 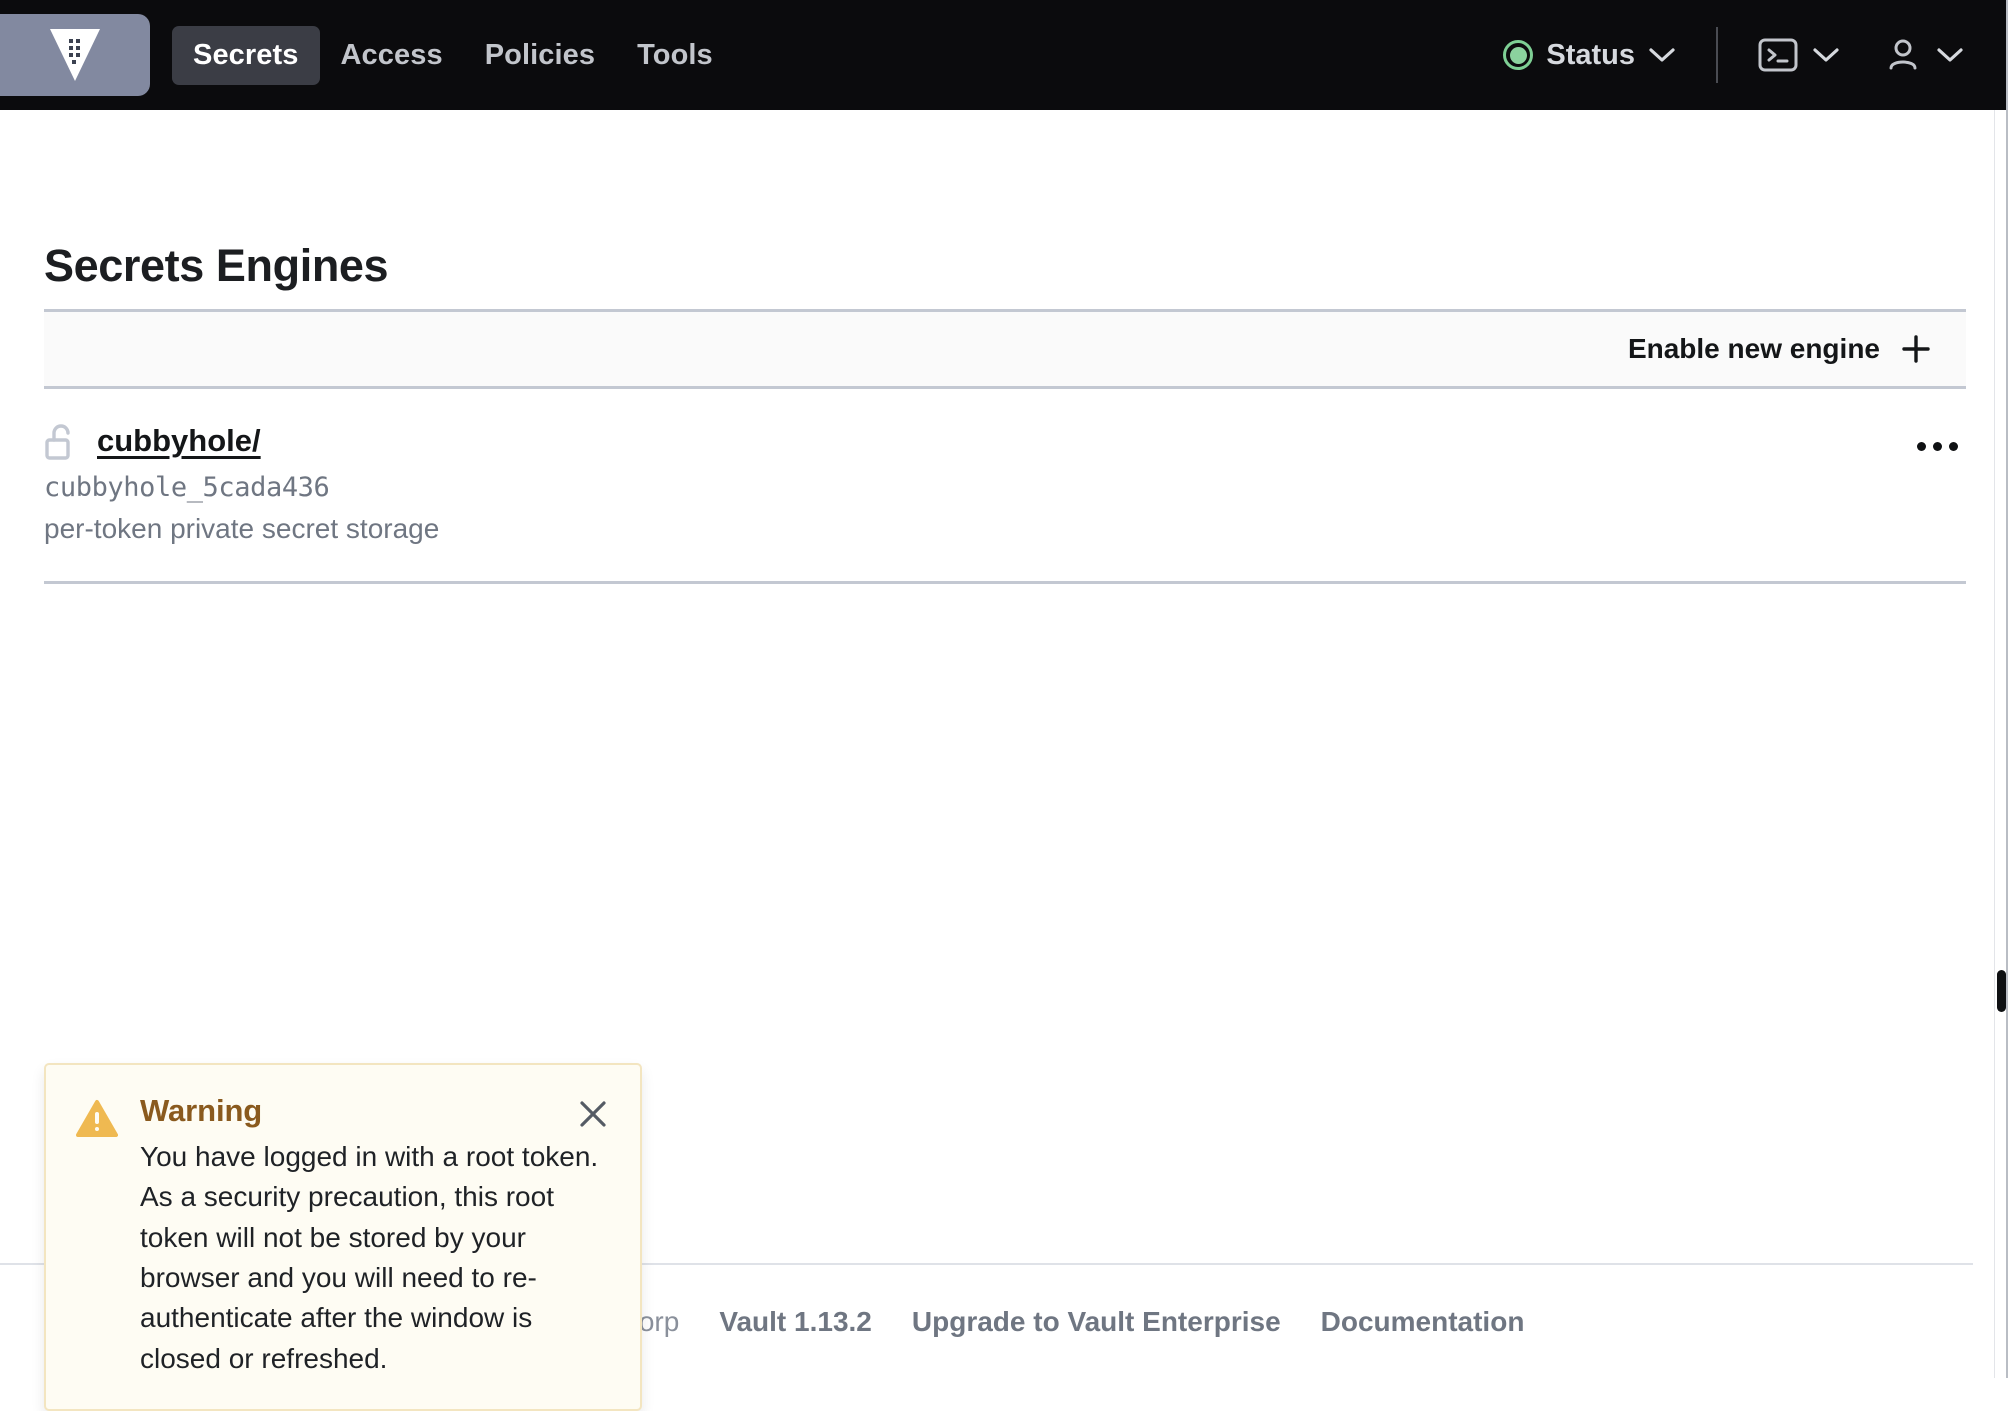 I want to click on terminal-icon, so click(x=1778, y=55).